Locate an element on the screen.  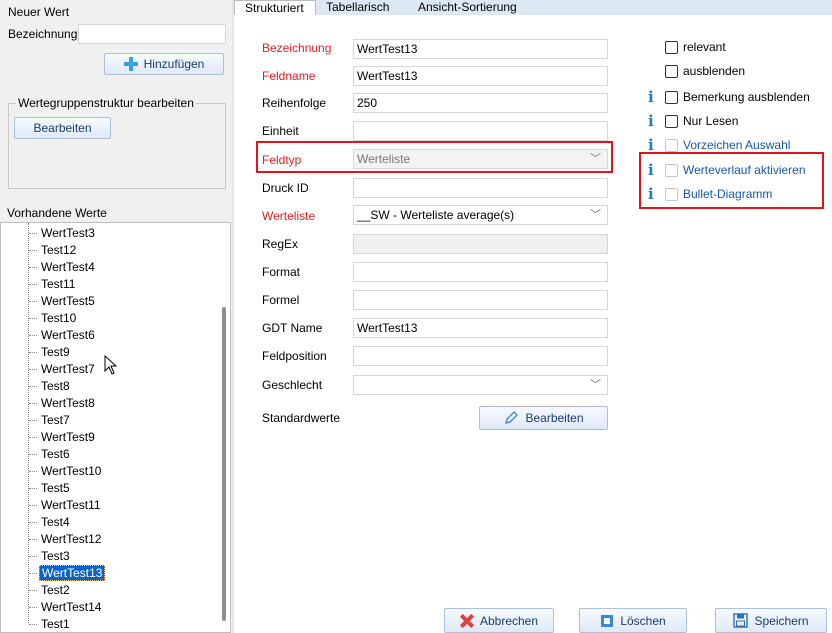
name-input is located at coordinates (152, 34).